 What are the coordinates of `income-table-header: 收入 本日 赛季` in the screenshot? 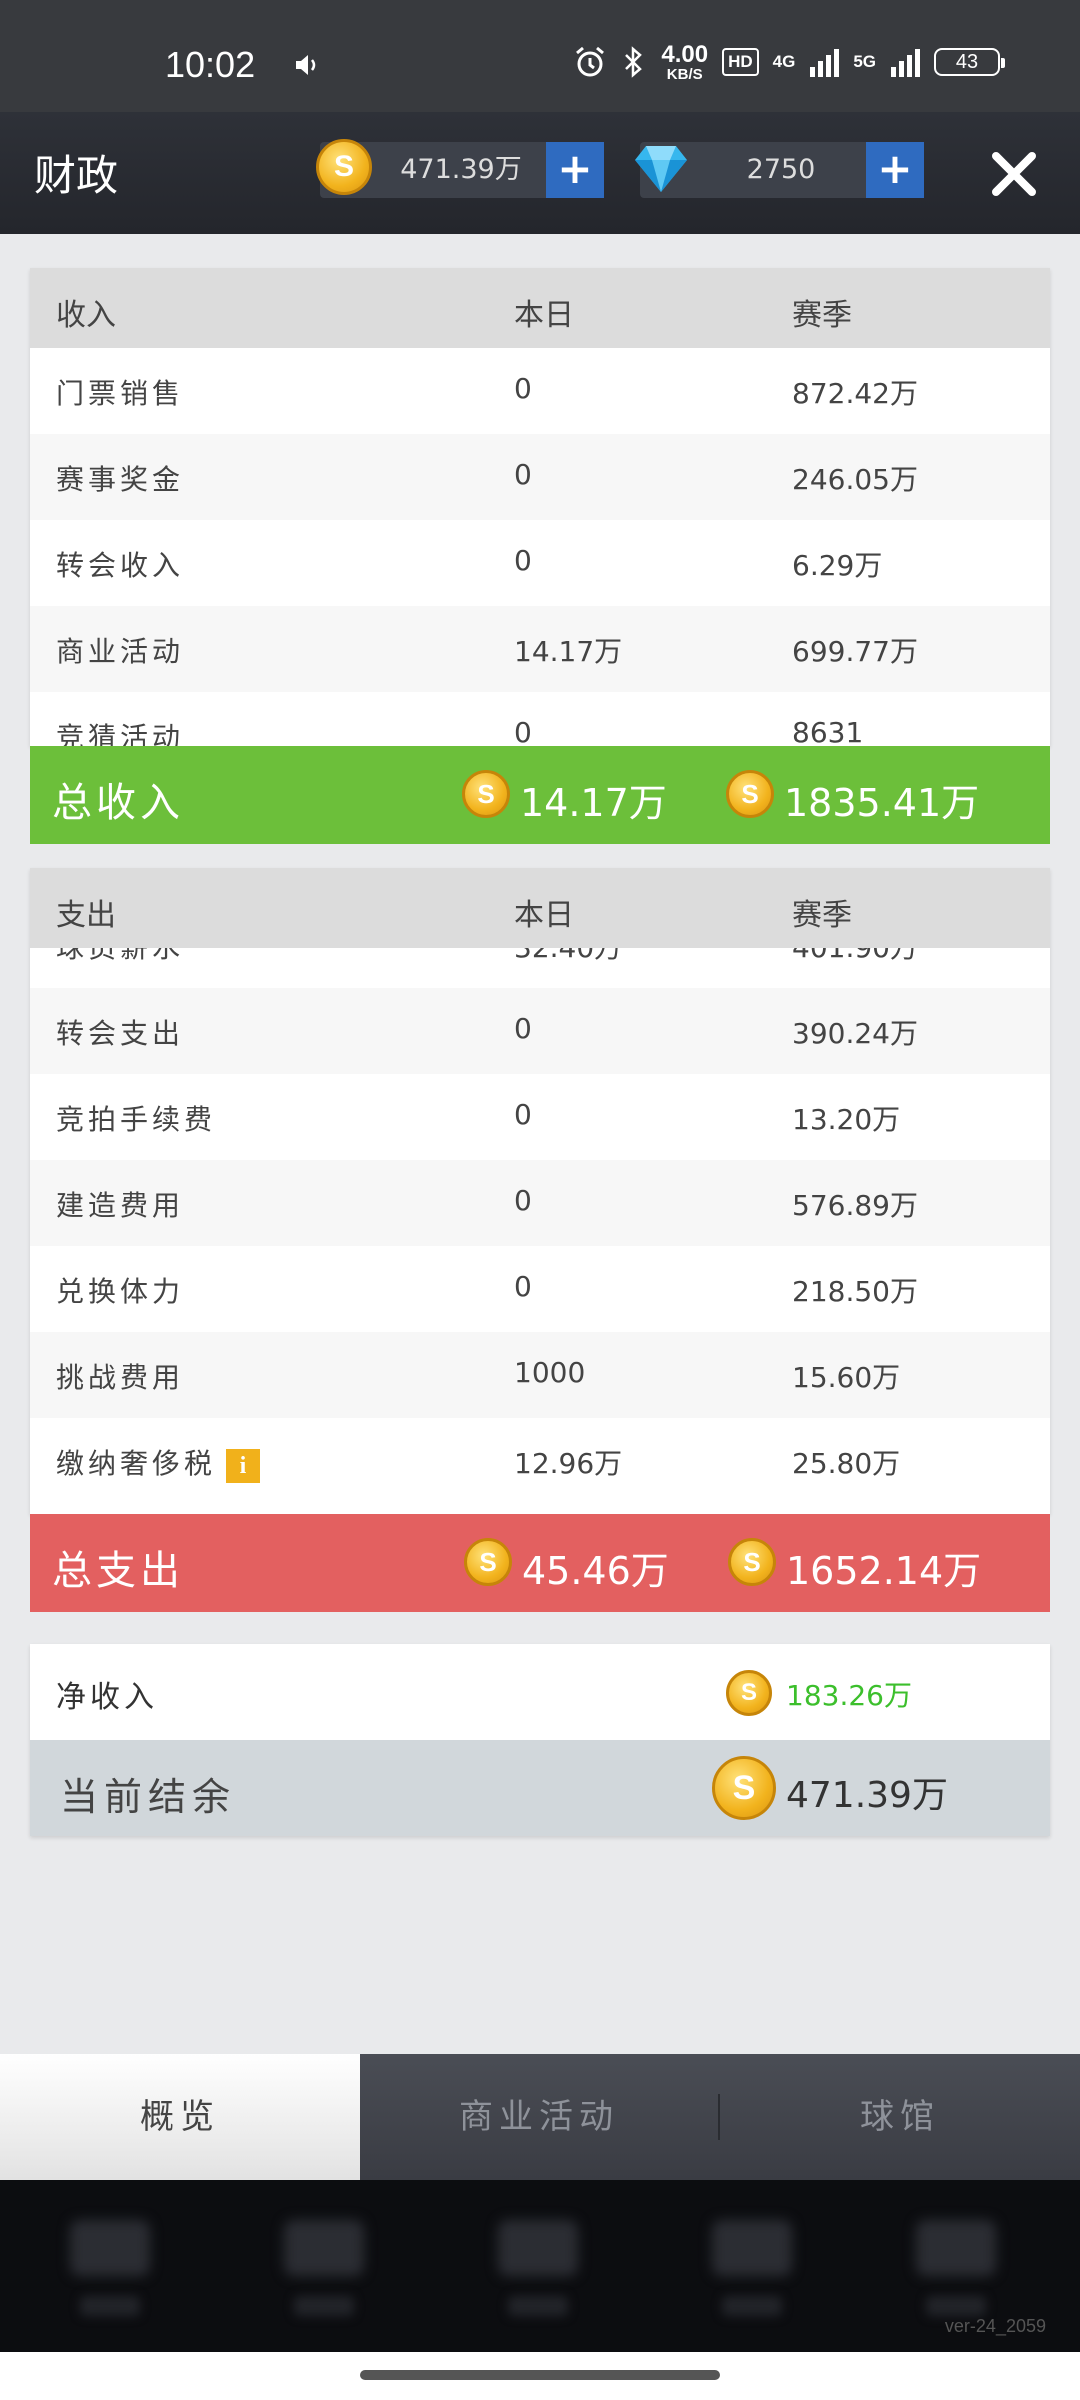 It's located at (540, 308).